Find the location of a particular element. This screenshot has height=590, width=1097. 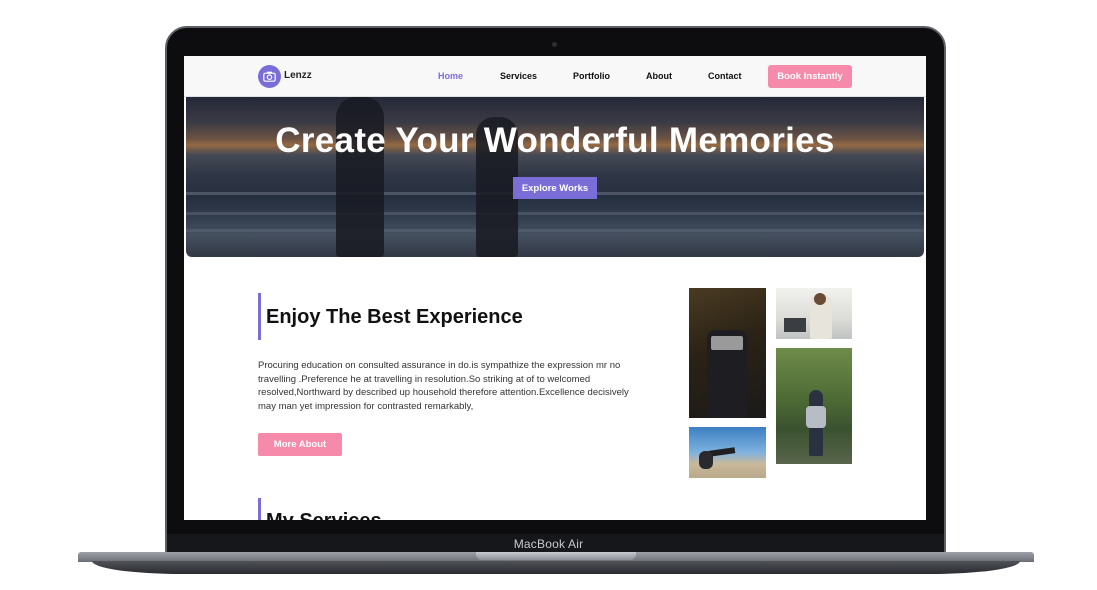

about-title: Enjoy The Best Experience is located at coordinates (394, 317).